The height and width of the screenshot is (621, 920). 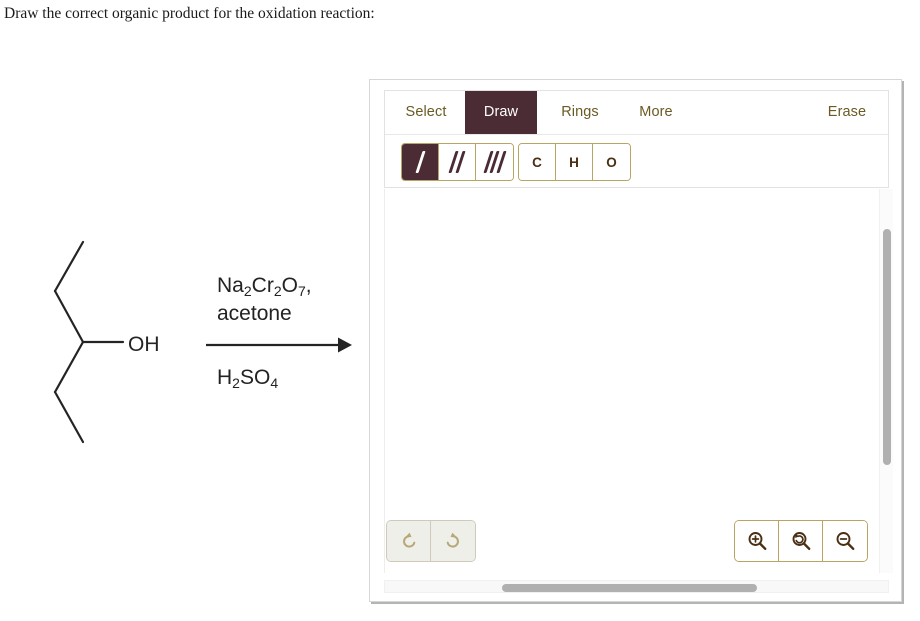 I want to click on reagent-so: SO, so click(x=255, y=377).